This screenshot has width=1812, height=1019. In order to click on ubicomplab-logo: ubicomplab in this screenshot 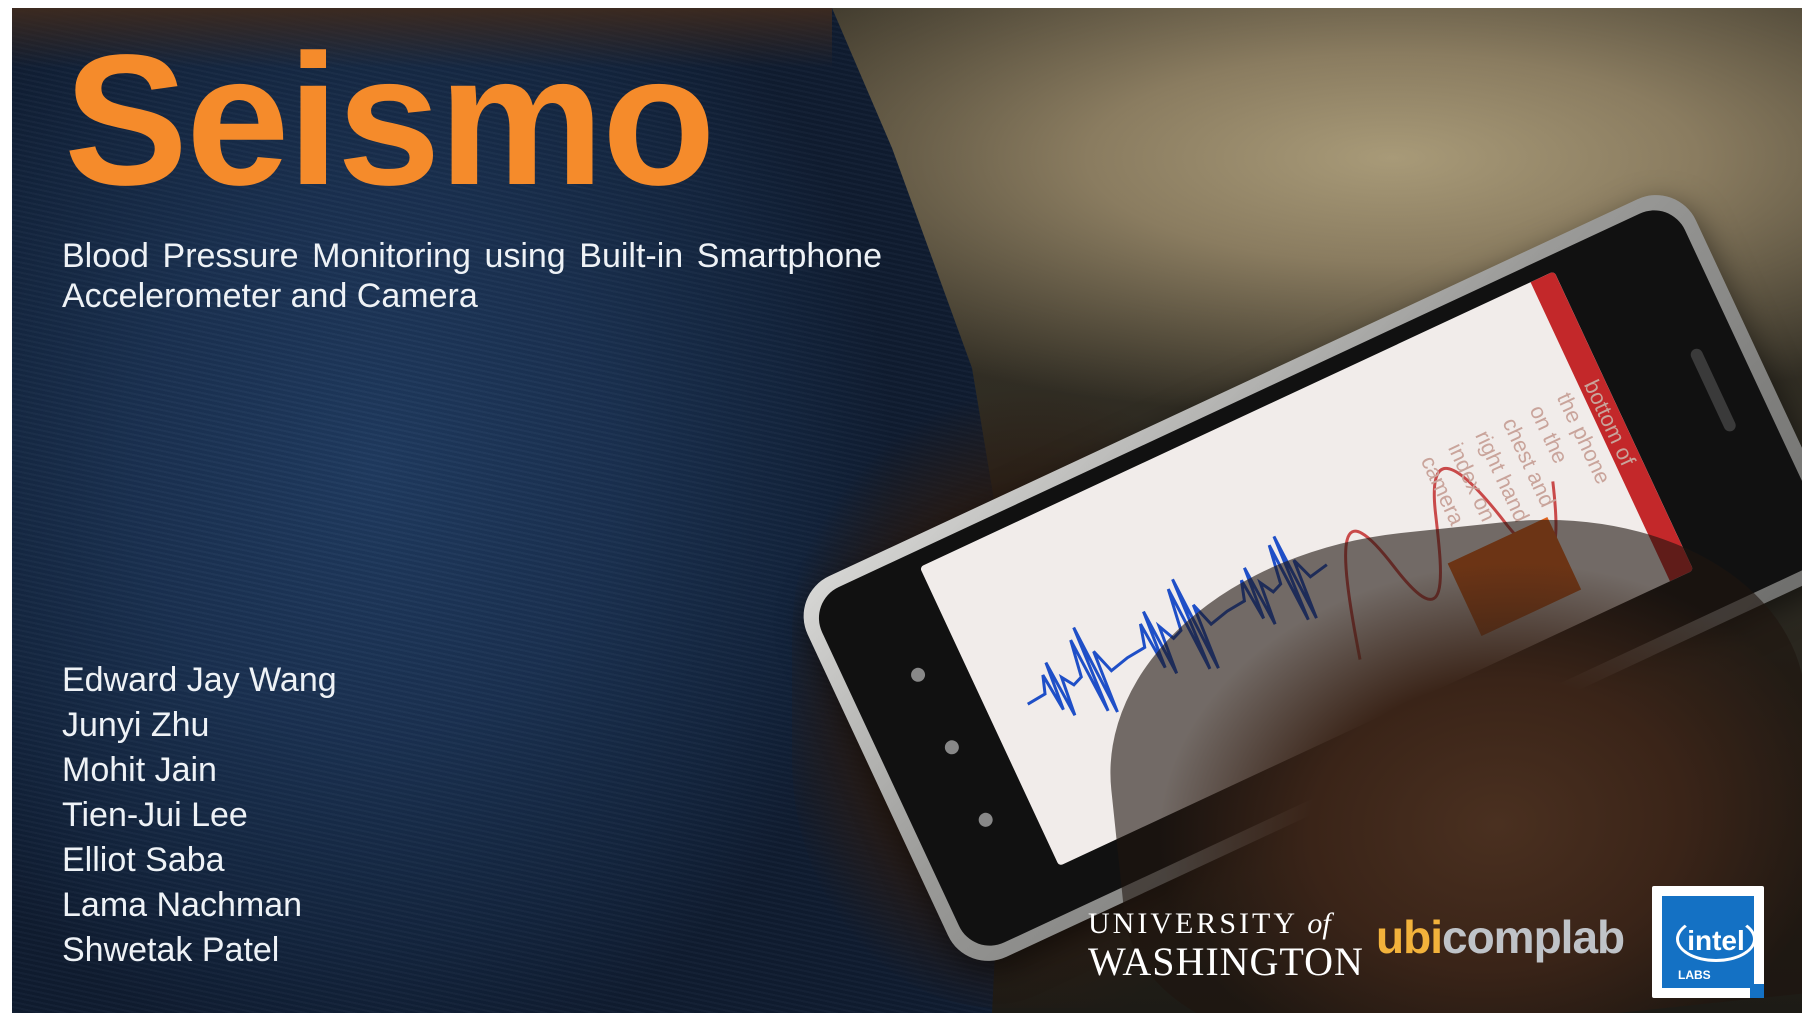, I will do `click(1500, 937)`.